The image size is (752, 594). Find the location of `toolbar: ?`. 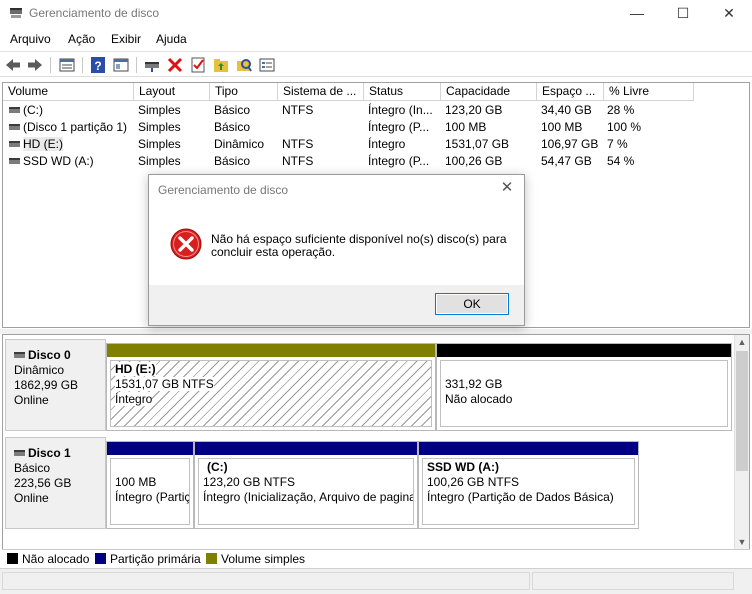

toolbar: ? is located at coordinates (376, 64).